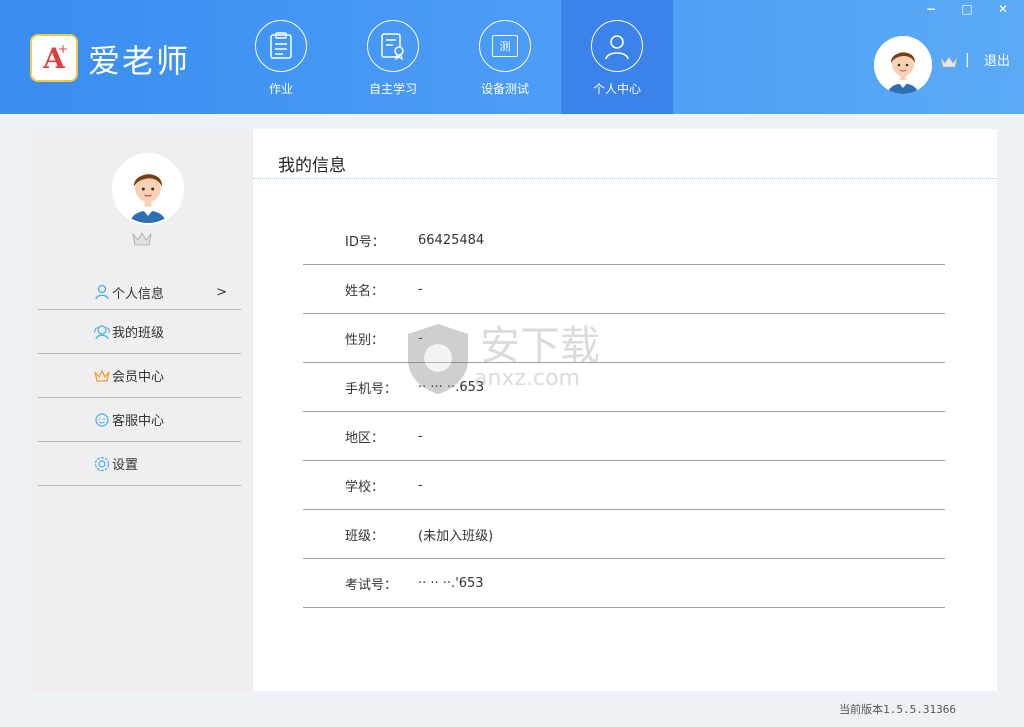 The height and width of the screenshot is (727, 1024). Describe the element at coordinates (139, 61) in the screenshot. I see `app-title: 爱老师` at that location.